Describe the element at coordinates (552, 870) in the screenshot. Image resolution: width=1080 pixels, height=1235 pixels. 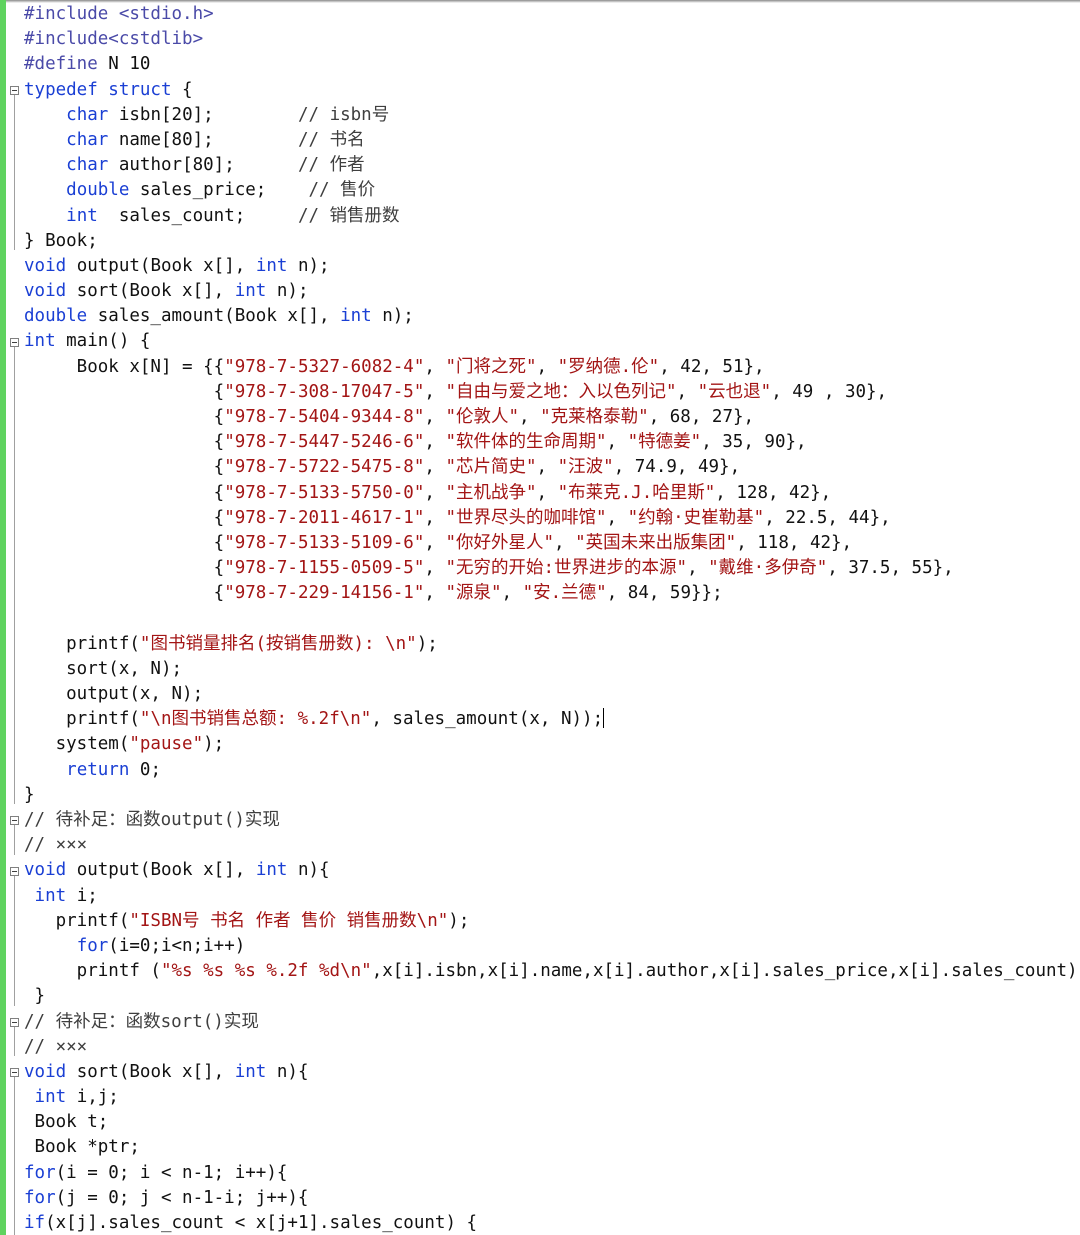
I see `code-line: void output(Book x[], int n){` at that location.